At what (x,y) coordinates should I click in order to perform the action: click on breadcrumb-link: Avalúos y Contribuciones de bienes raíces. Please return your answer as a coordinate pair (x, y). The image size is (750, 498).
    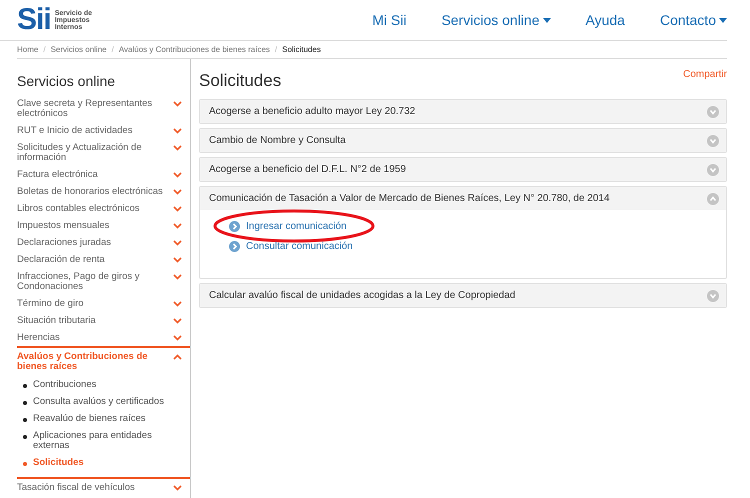
    Looking at the image, I should click on (194, 49).